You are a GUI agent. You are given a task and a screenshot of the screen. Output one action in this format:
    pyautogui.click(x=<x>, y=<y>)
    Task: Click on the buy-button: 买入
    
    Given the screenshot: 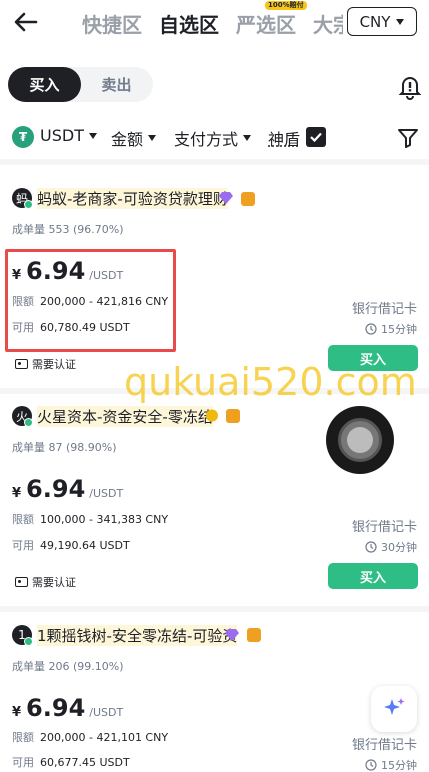 What is the action you would take?
    pyautogui.click(x=373, y=576)
    